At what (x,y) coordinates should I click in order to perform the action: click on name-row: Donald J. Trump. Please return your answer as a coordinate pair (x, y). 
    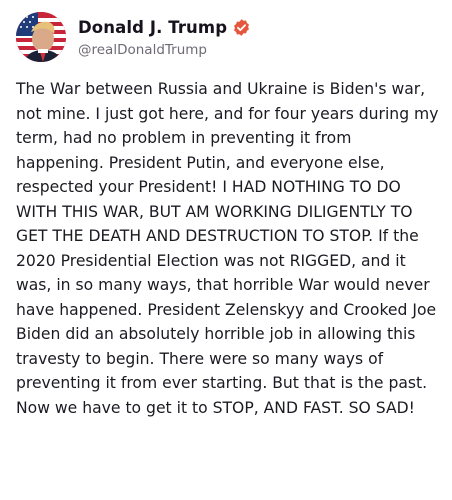
    Looking at the image, I should click on (164, 28).